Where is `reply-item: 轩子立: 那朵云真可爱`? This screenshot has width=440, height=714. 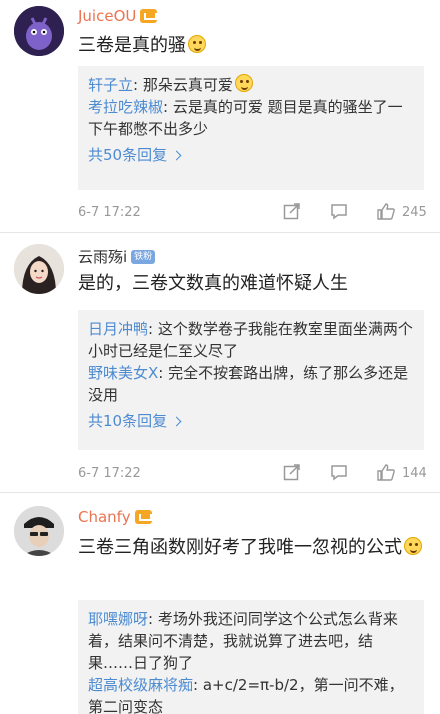 reply-item: 轩子立: 那朵云真可爱 is located at coordinates (251, 85).